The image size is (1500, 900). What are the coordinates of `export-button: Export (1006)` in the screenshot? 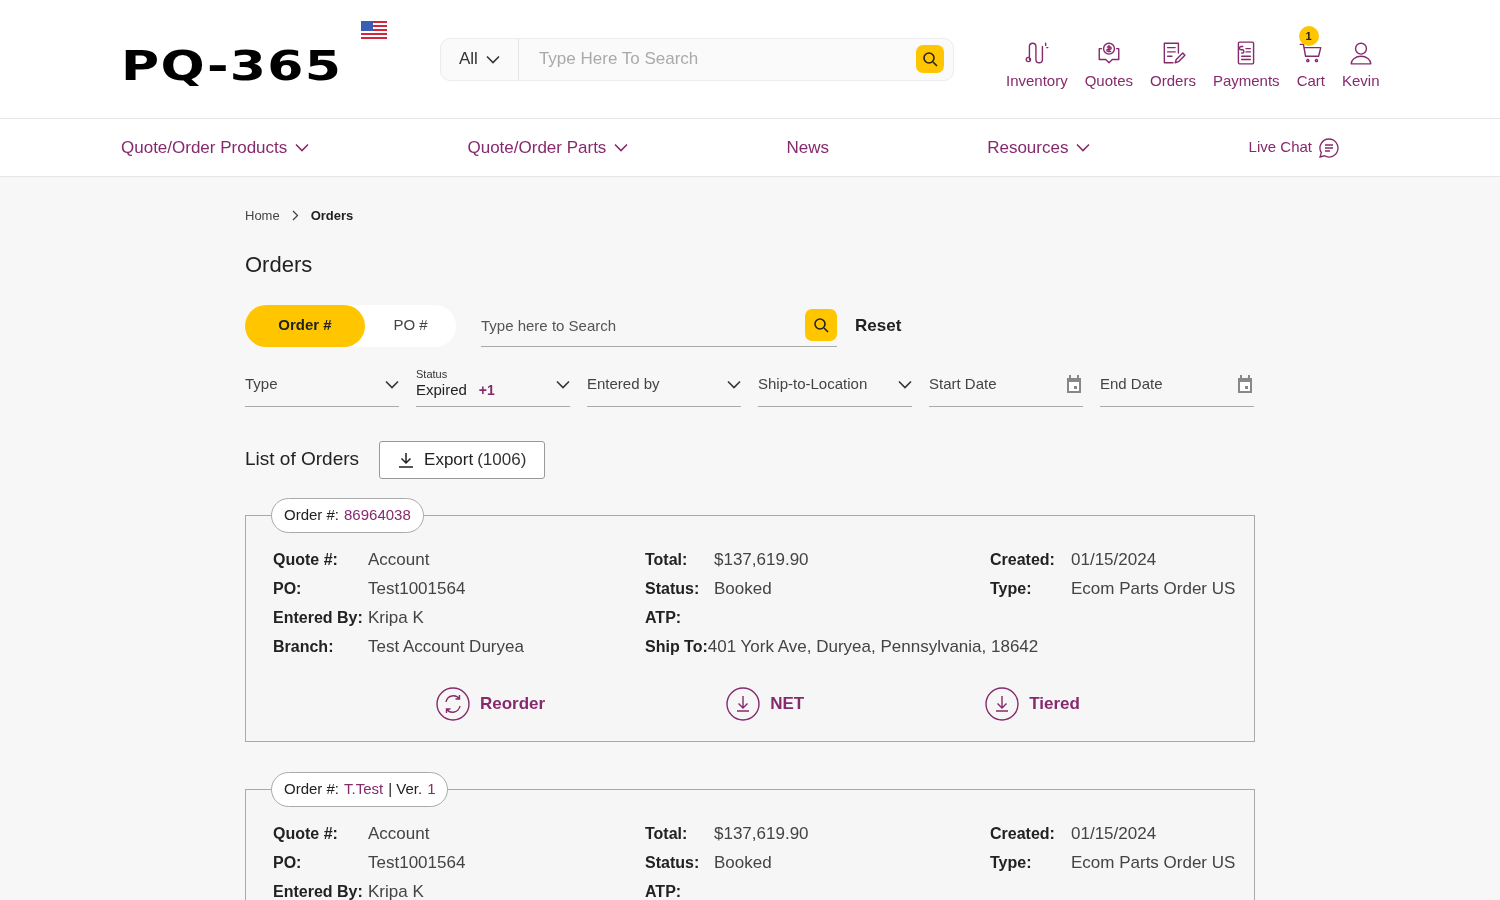 It's located at (462, 459).